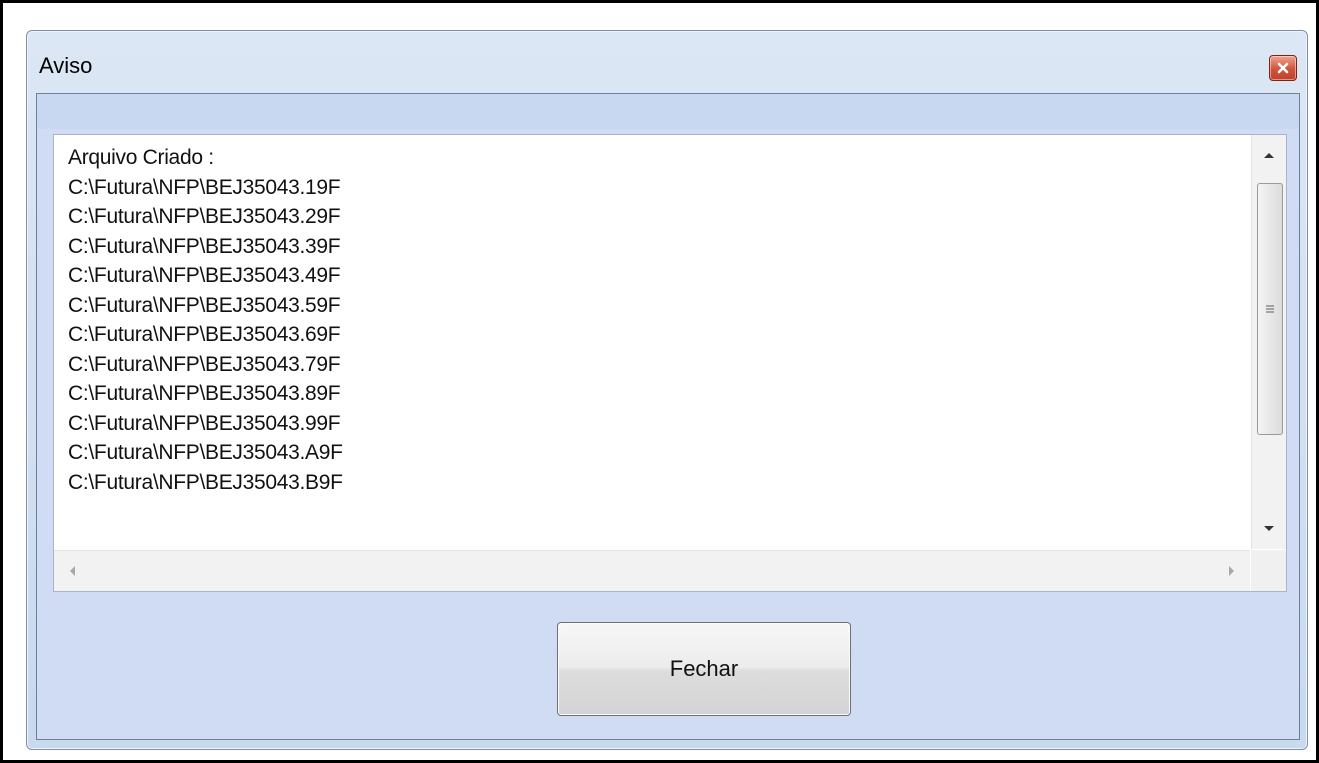 Image resolution: width=1319 pixels, height=763 pixels. I want to click on memo-line-file: C:\Futura\NFP\BEJ35043.49F, so click(204, 275).